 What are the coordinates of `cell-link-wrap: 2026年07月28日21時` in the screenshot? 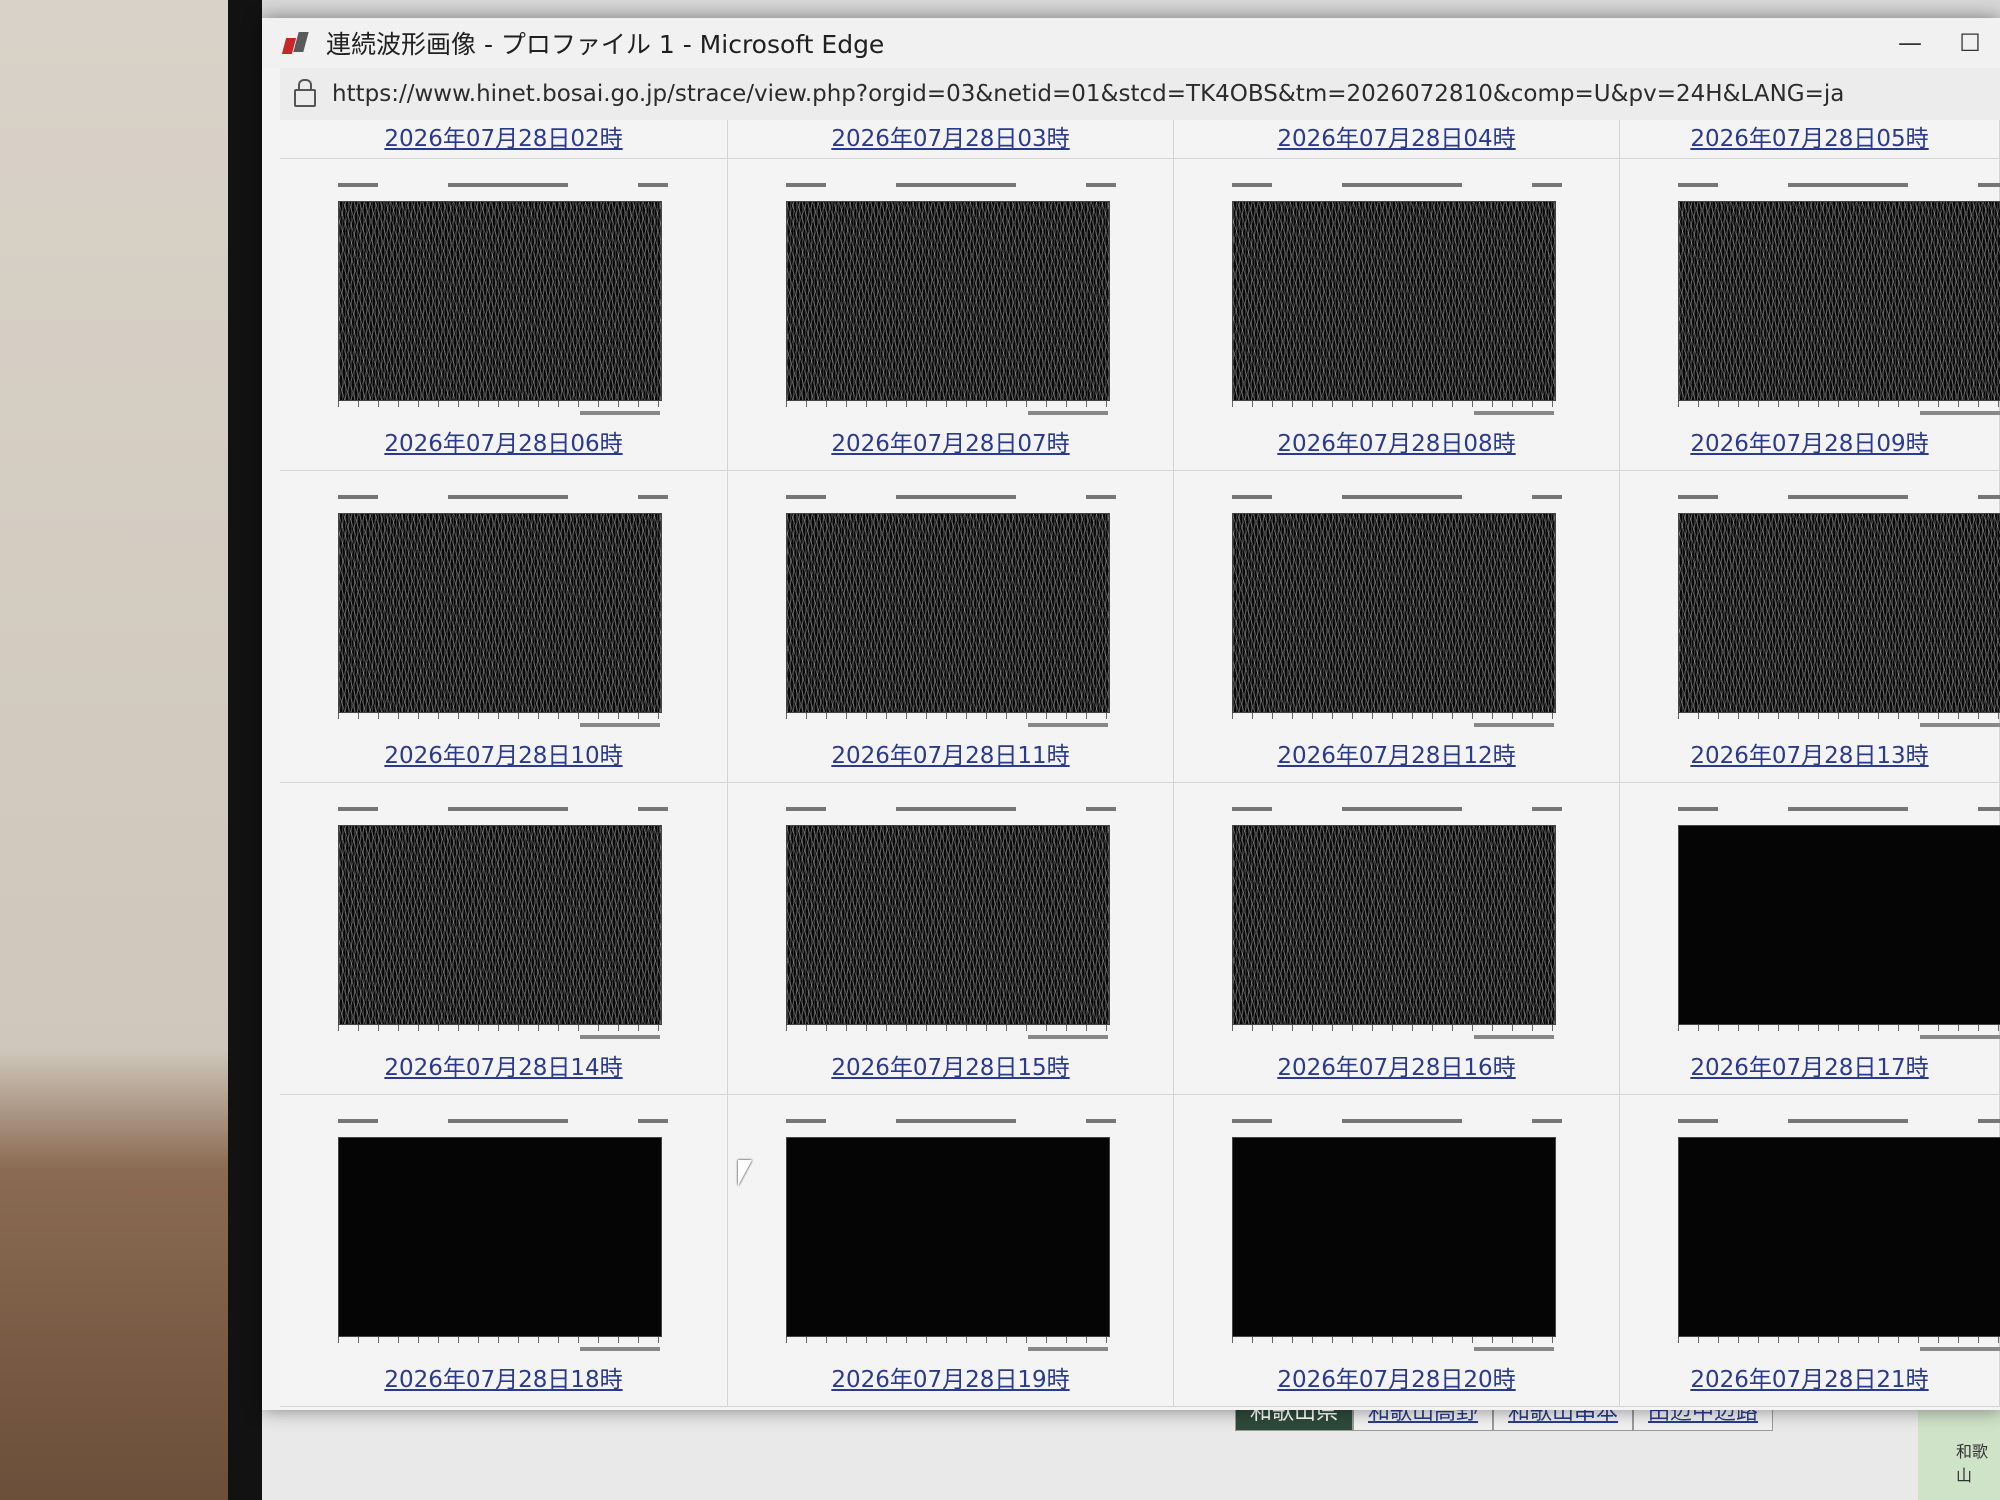 It's located at (1809, 1377).